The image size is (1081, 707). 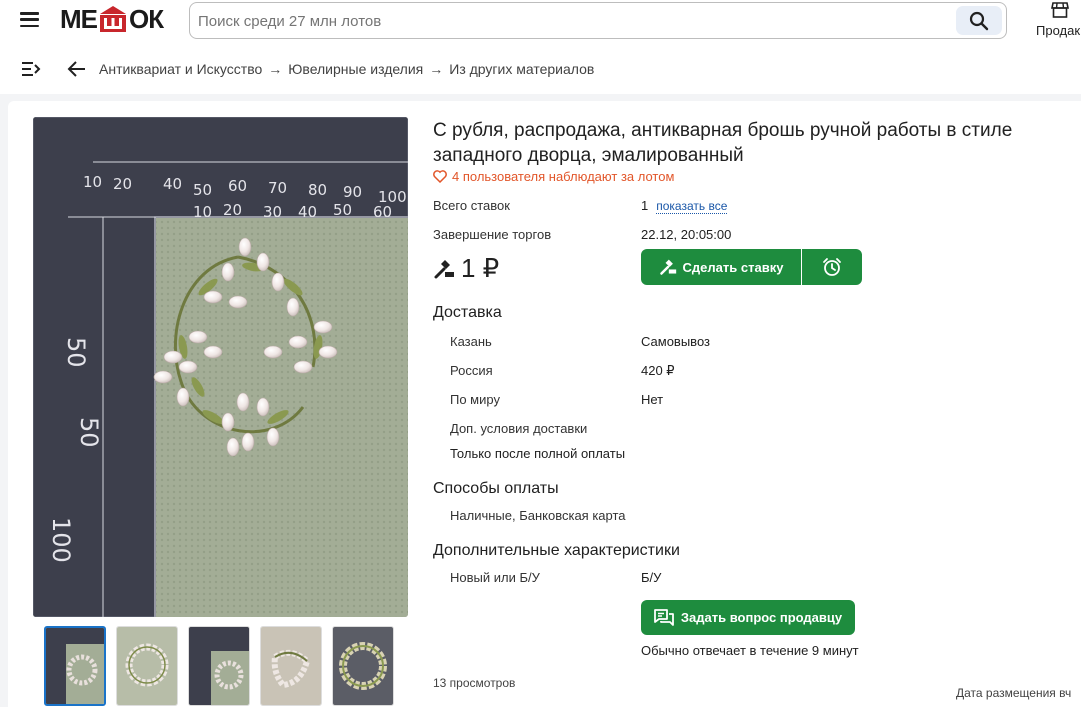 I want to click on logo-icon: МЕ ОК, so click(x=112, y=19).